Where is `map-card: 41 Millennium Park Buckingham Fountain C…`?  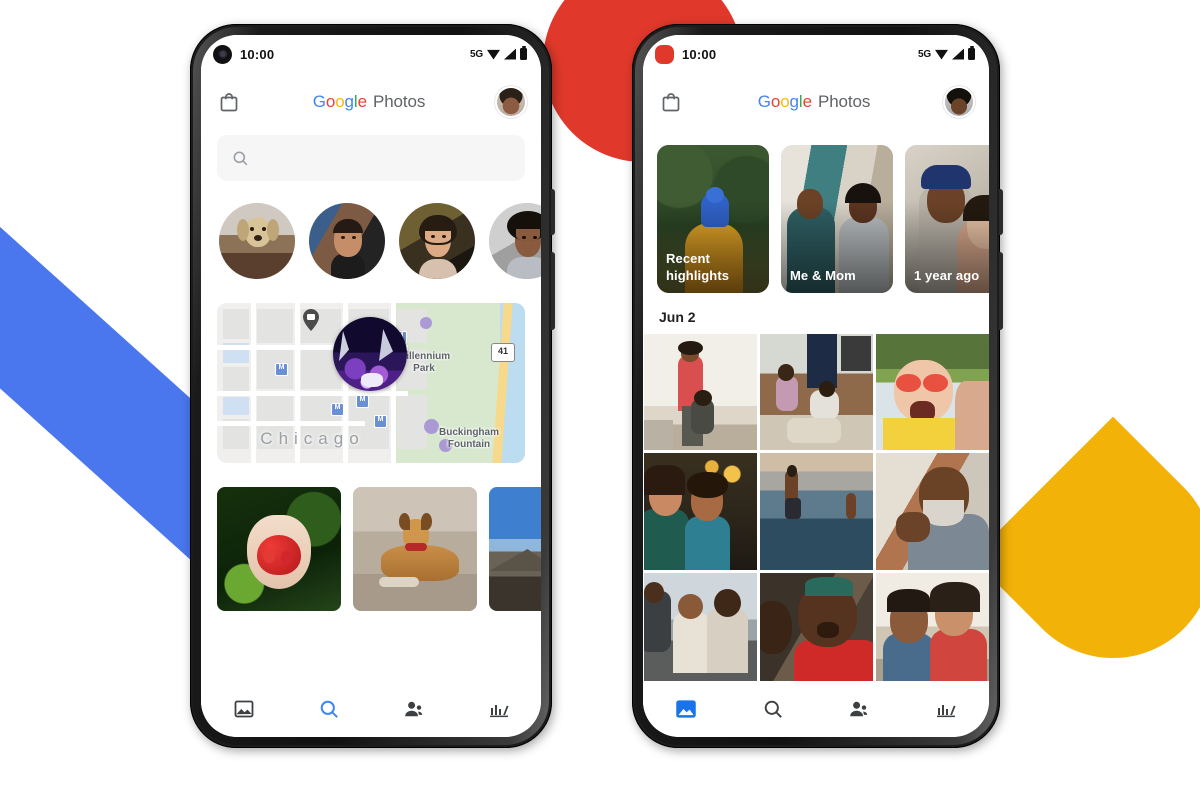
map-card: 41 Millennium Park Buckingham Fountain C… is located at coordinates (371, 383).